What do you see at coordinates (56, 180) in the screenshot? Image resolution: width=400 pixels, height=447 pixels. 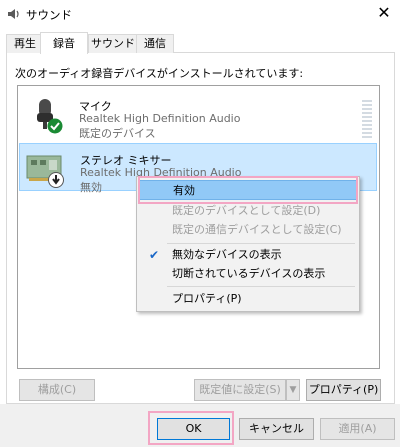 I see `down-arrow-badge-icon` at bounding box center [56, 180].